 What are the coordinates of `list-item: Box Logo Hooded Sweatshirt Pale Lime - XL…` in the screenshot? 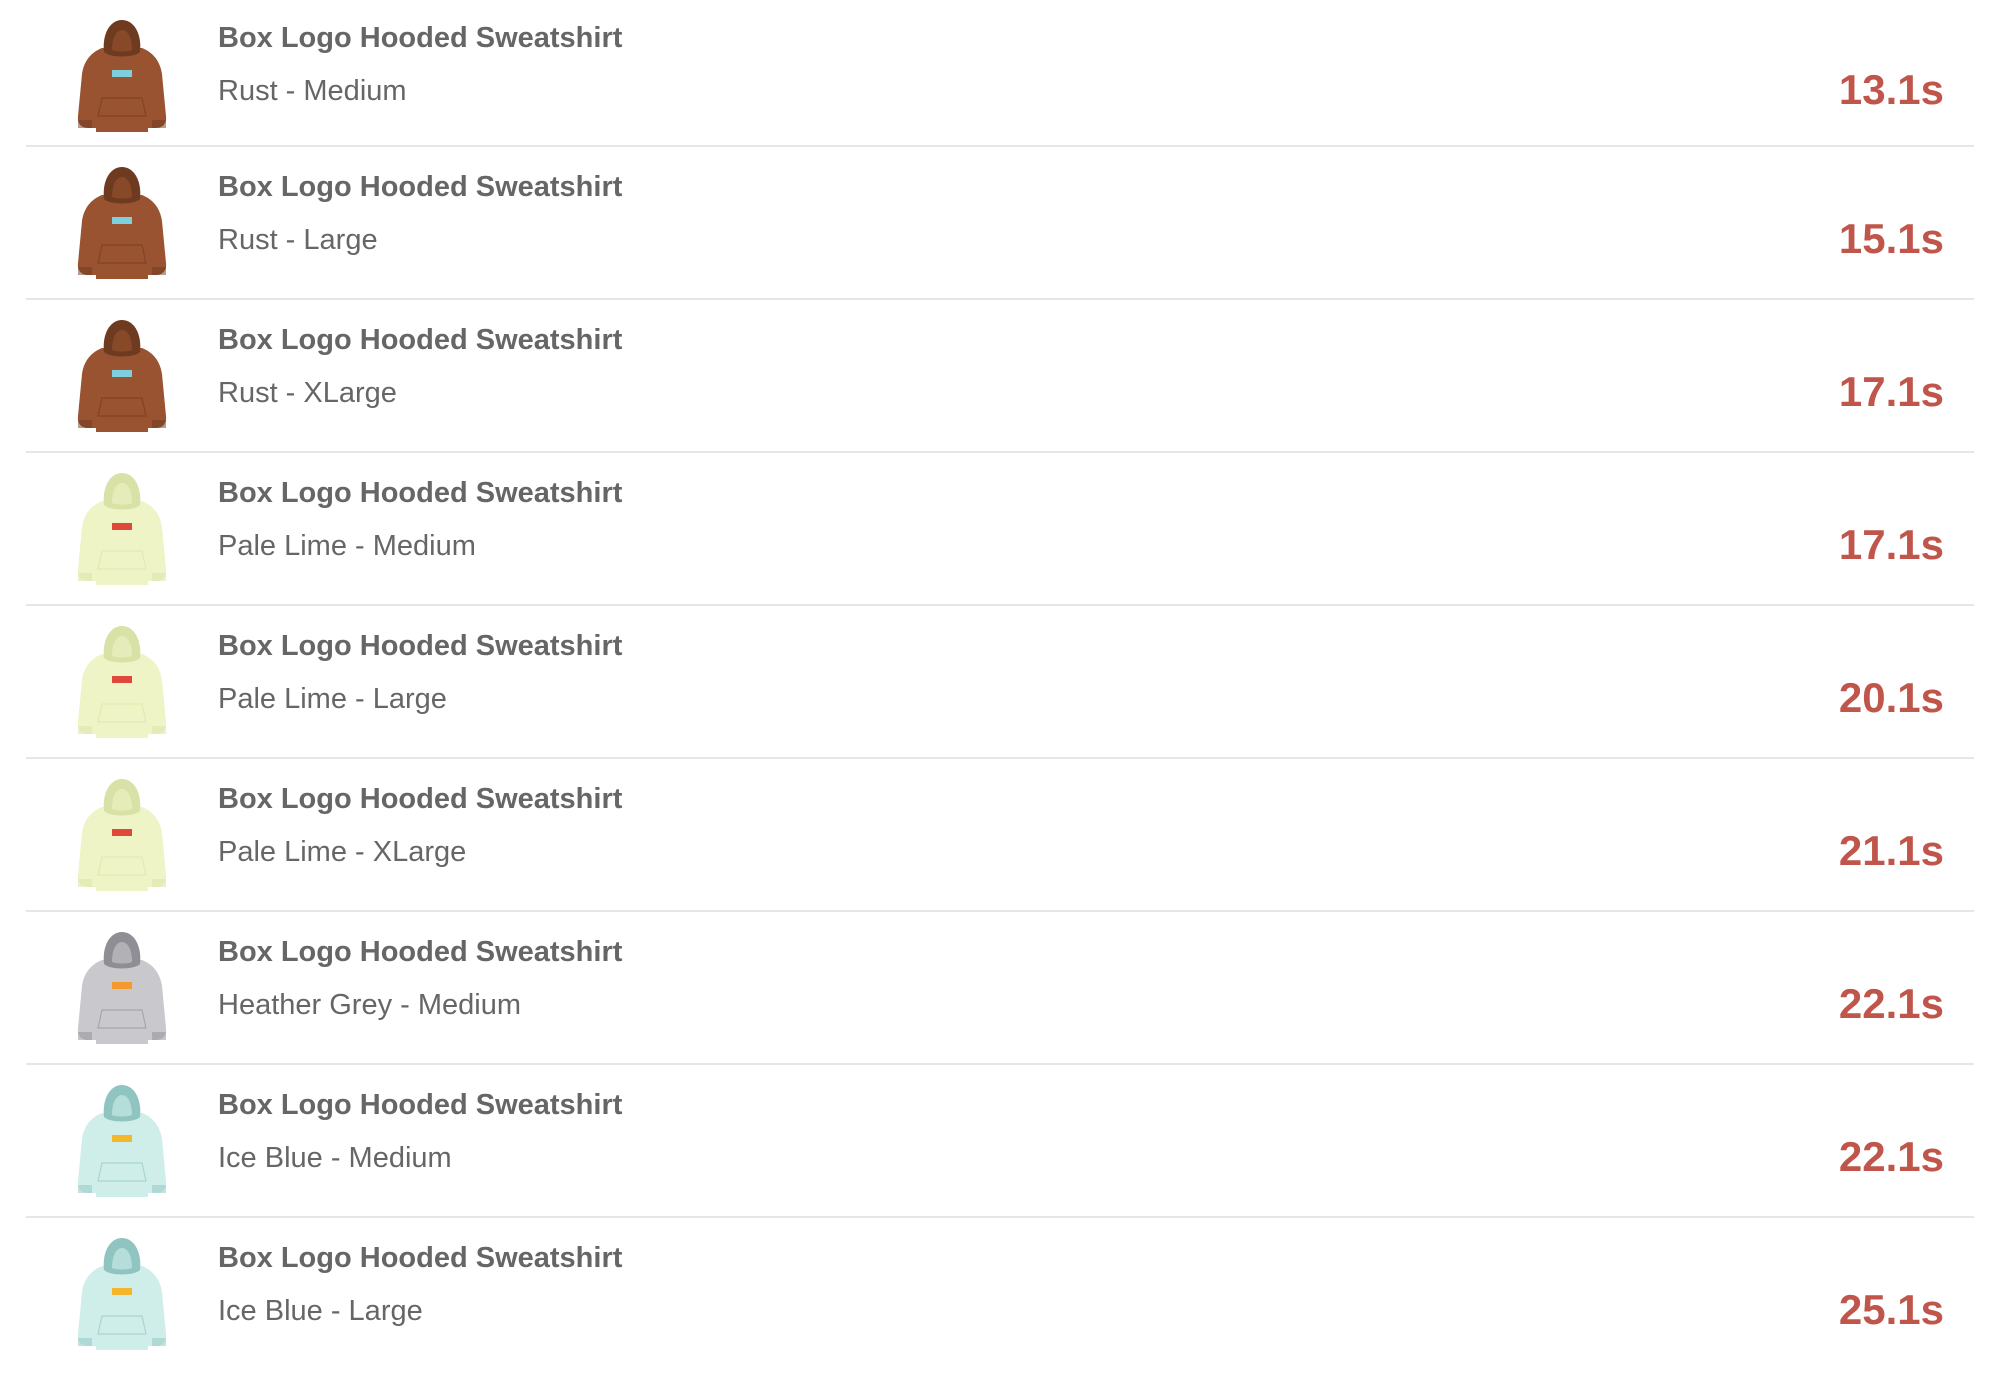 It's located at (1000, 835).